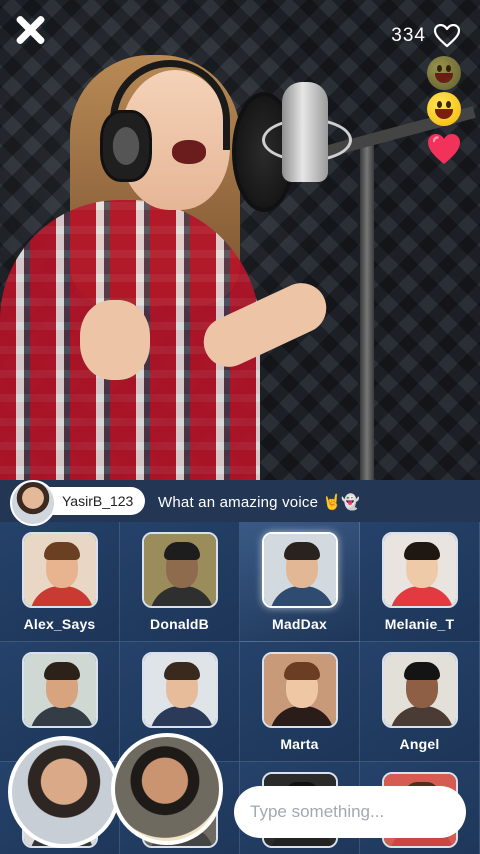 The width and height of the screenshot is (480, 854). I want to click on participant-cell: Angel, so click(420, 702).